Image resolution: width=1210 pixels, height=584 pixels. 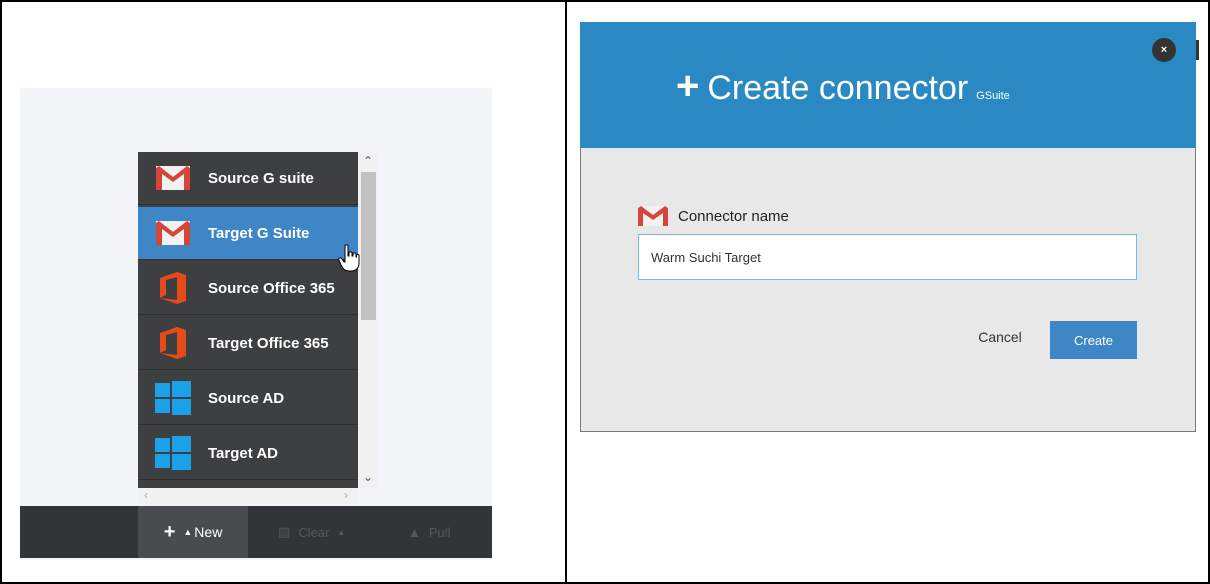 What do you see at coordinates (838, 88) in the screenshot?
I see `dialog-title-text: Create connector` at bounding box center [838, 88].